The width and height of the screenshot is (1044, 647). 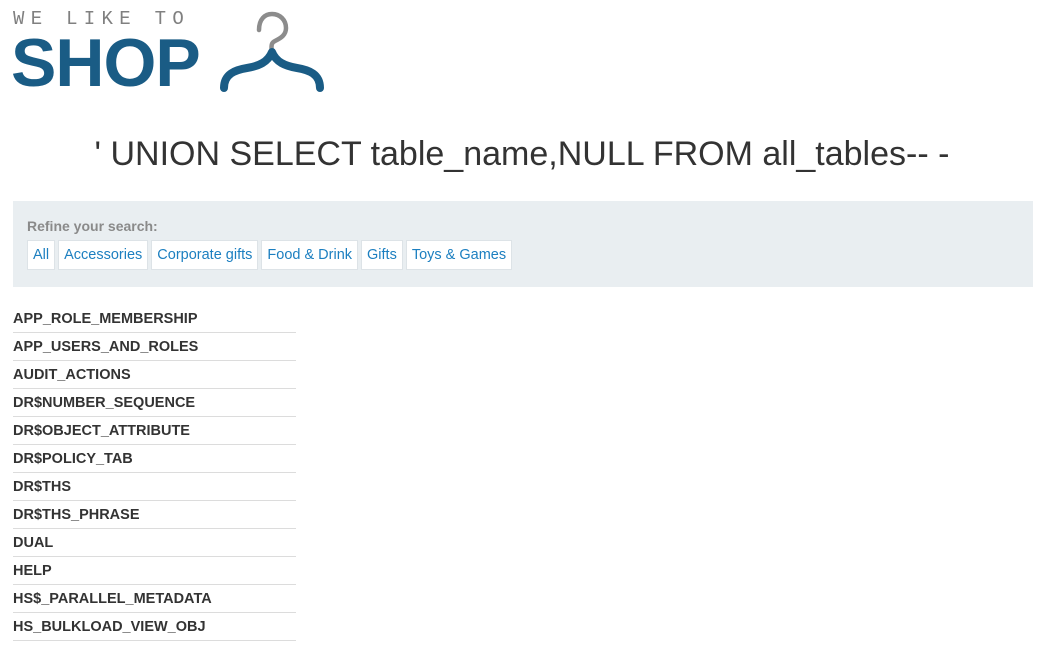 I want to click on table-row: DR$THS, so click(x=154, y=487).